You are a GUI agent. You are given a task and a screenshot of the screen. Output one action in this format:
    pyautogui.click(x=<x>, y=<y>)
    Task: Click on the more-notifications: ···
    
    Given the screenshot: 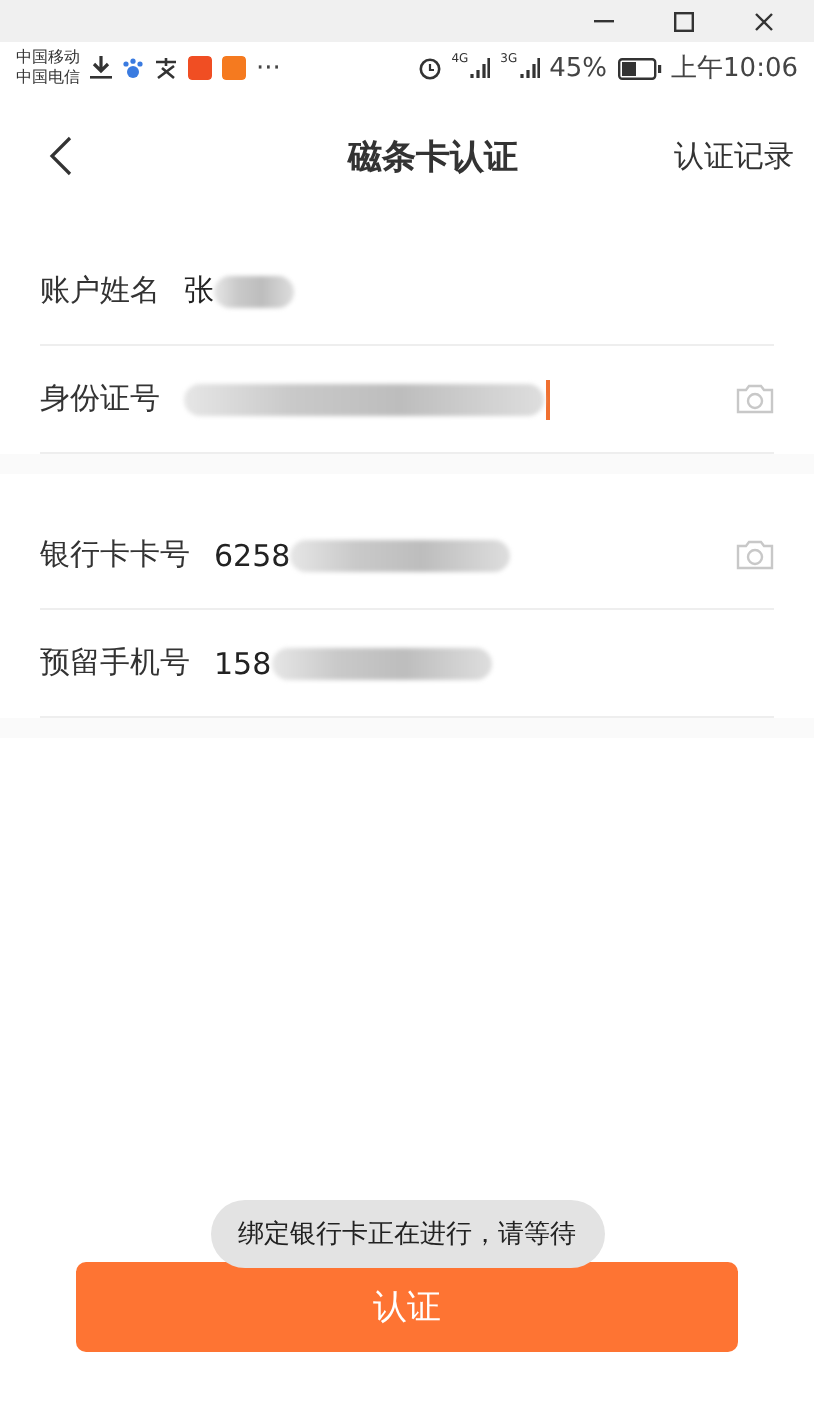 What is the action you would take?
    pyautogui.click(x=268, y=68)
    